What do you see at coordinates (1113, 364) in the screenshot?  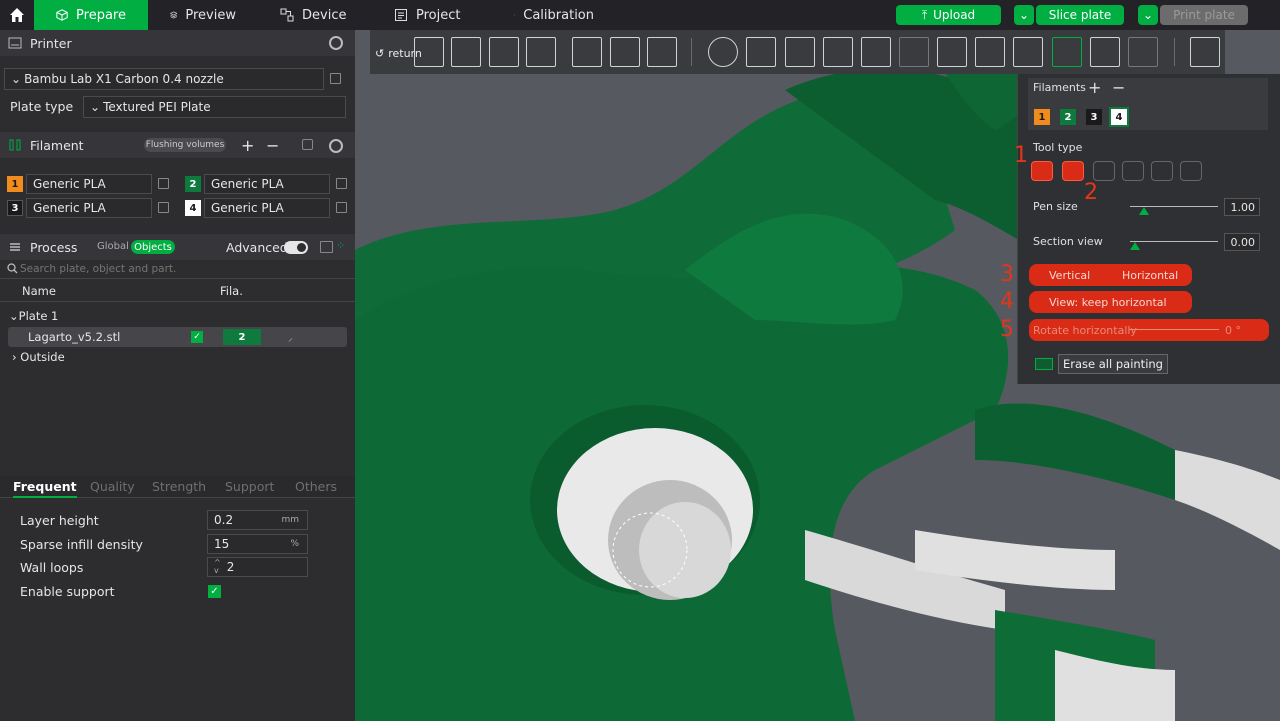 I see `erase-all-painting-button: Erase all painting` at bounding box center [1113, 364].